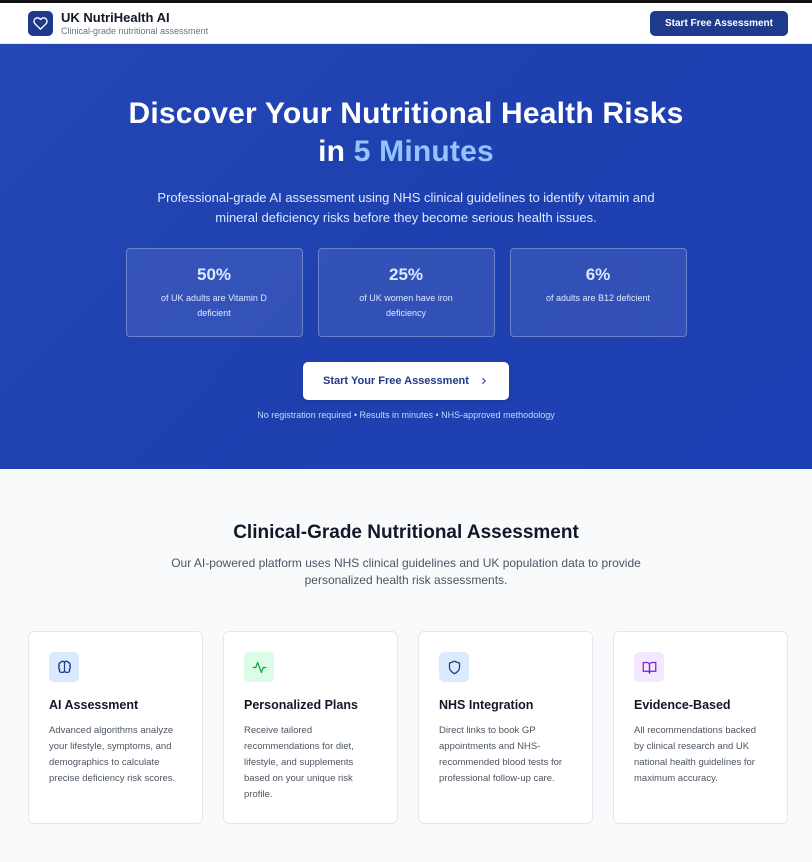 The width and height of the screenshot is (812, 862). What do you see at coordinates (598, 298) in the screenshot?
I see `stat-label: of adults are B12 deficient` at bounding box center [598, 298].